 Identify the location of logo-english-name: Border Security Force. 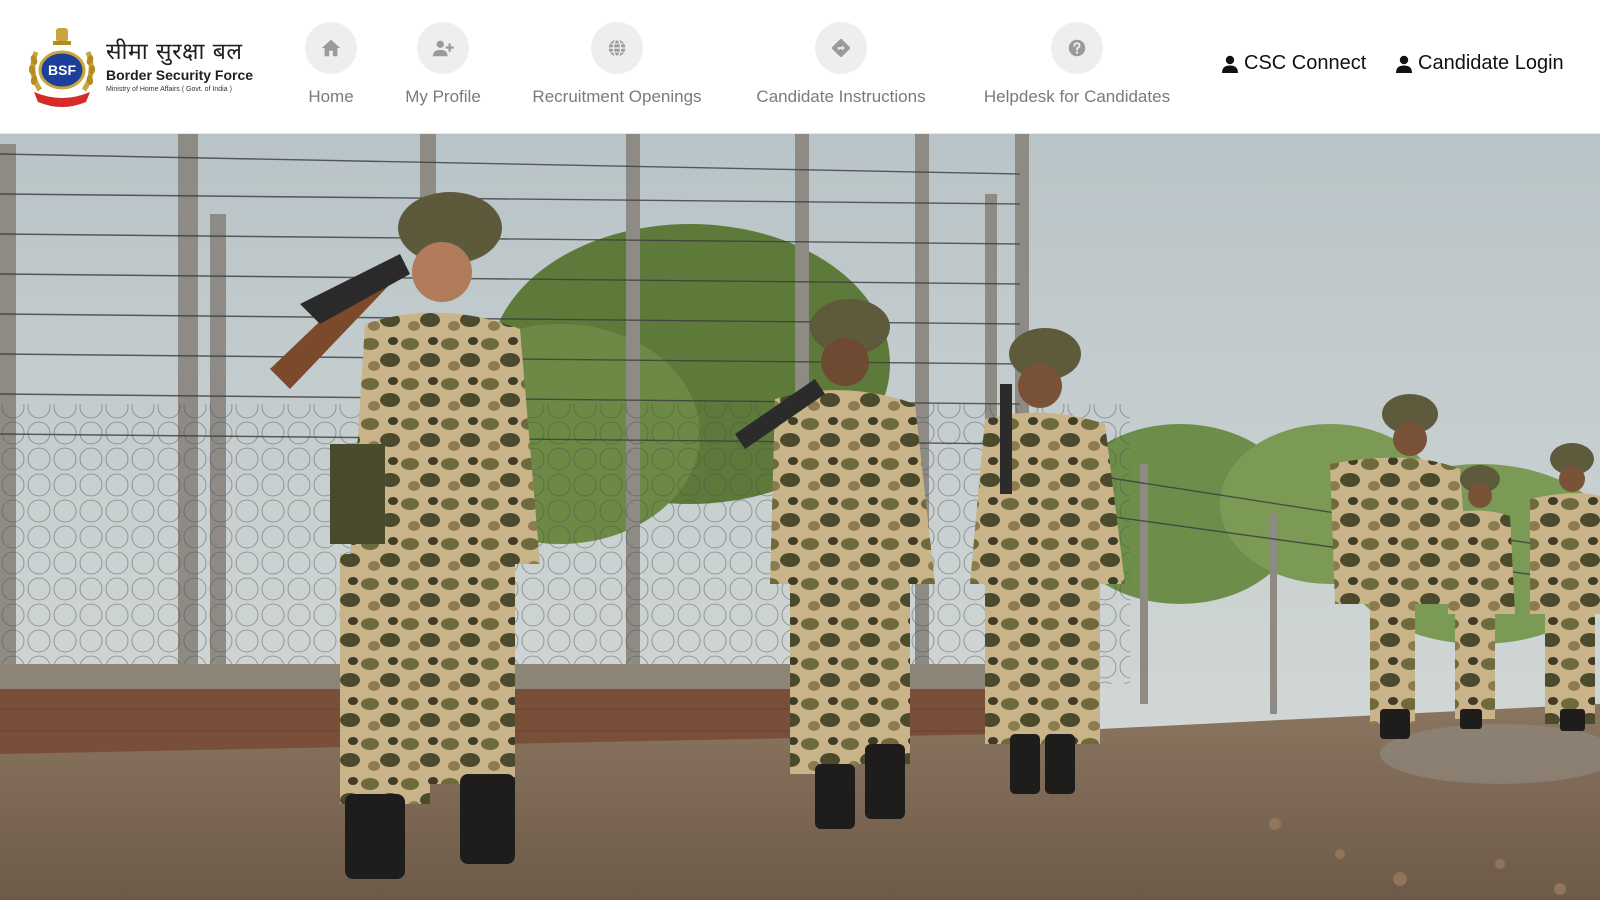
(180, 75).